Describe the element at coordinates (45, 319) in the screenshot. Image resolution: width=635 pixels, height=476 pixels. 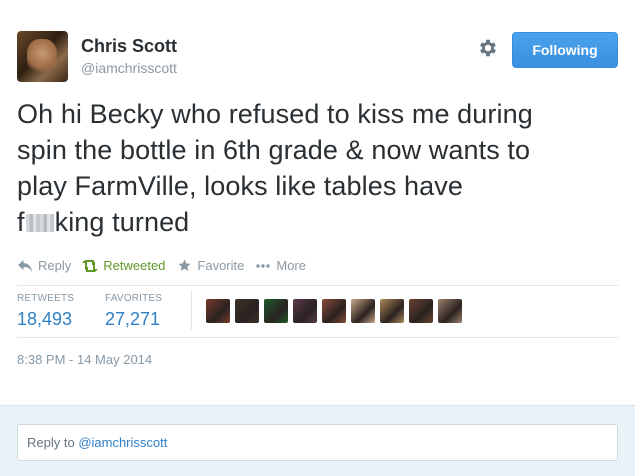
I see `retweets-count: 18,493` at that location.